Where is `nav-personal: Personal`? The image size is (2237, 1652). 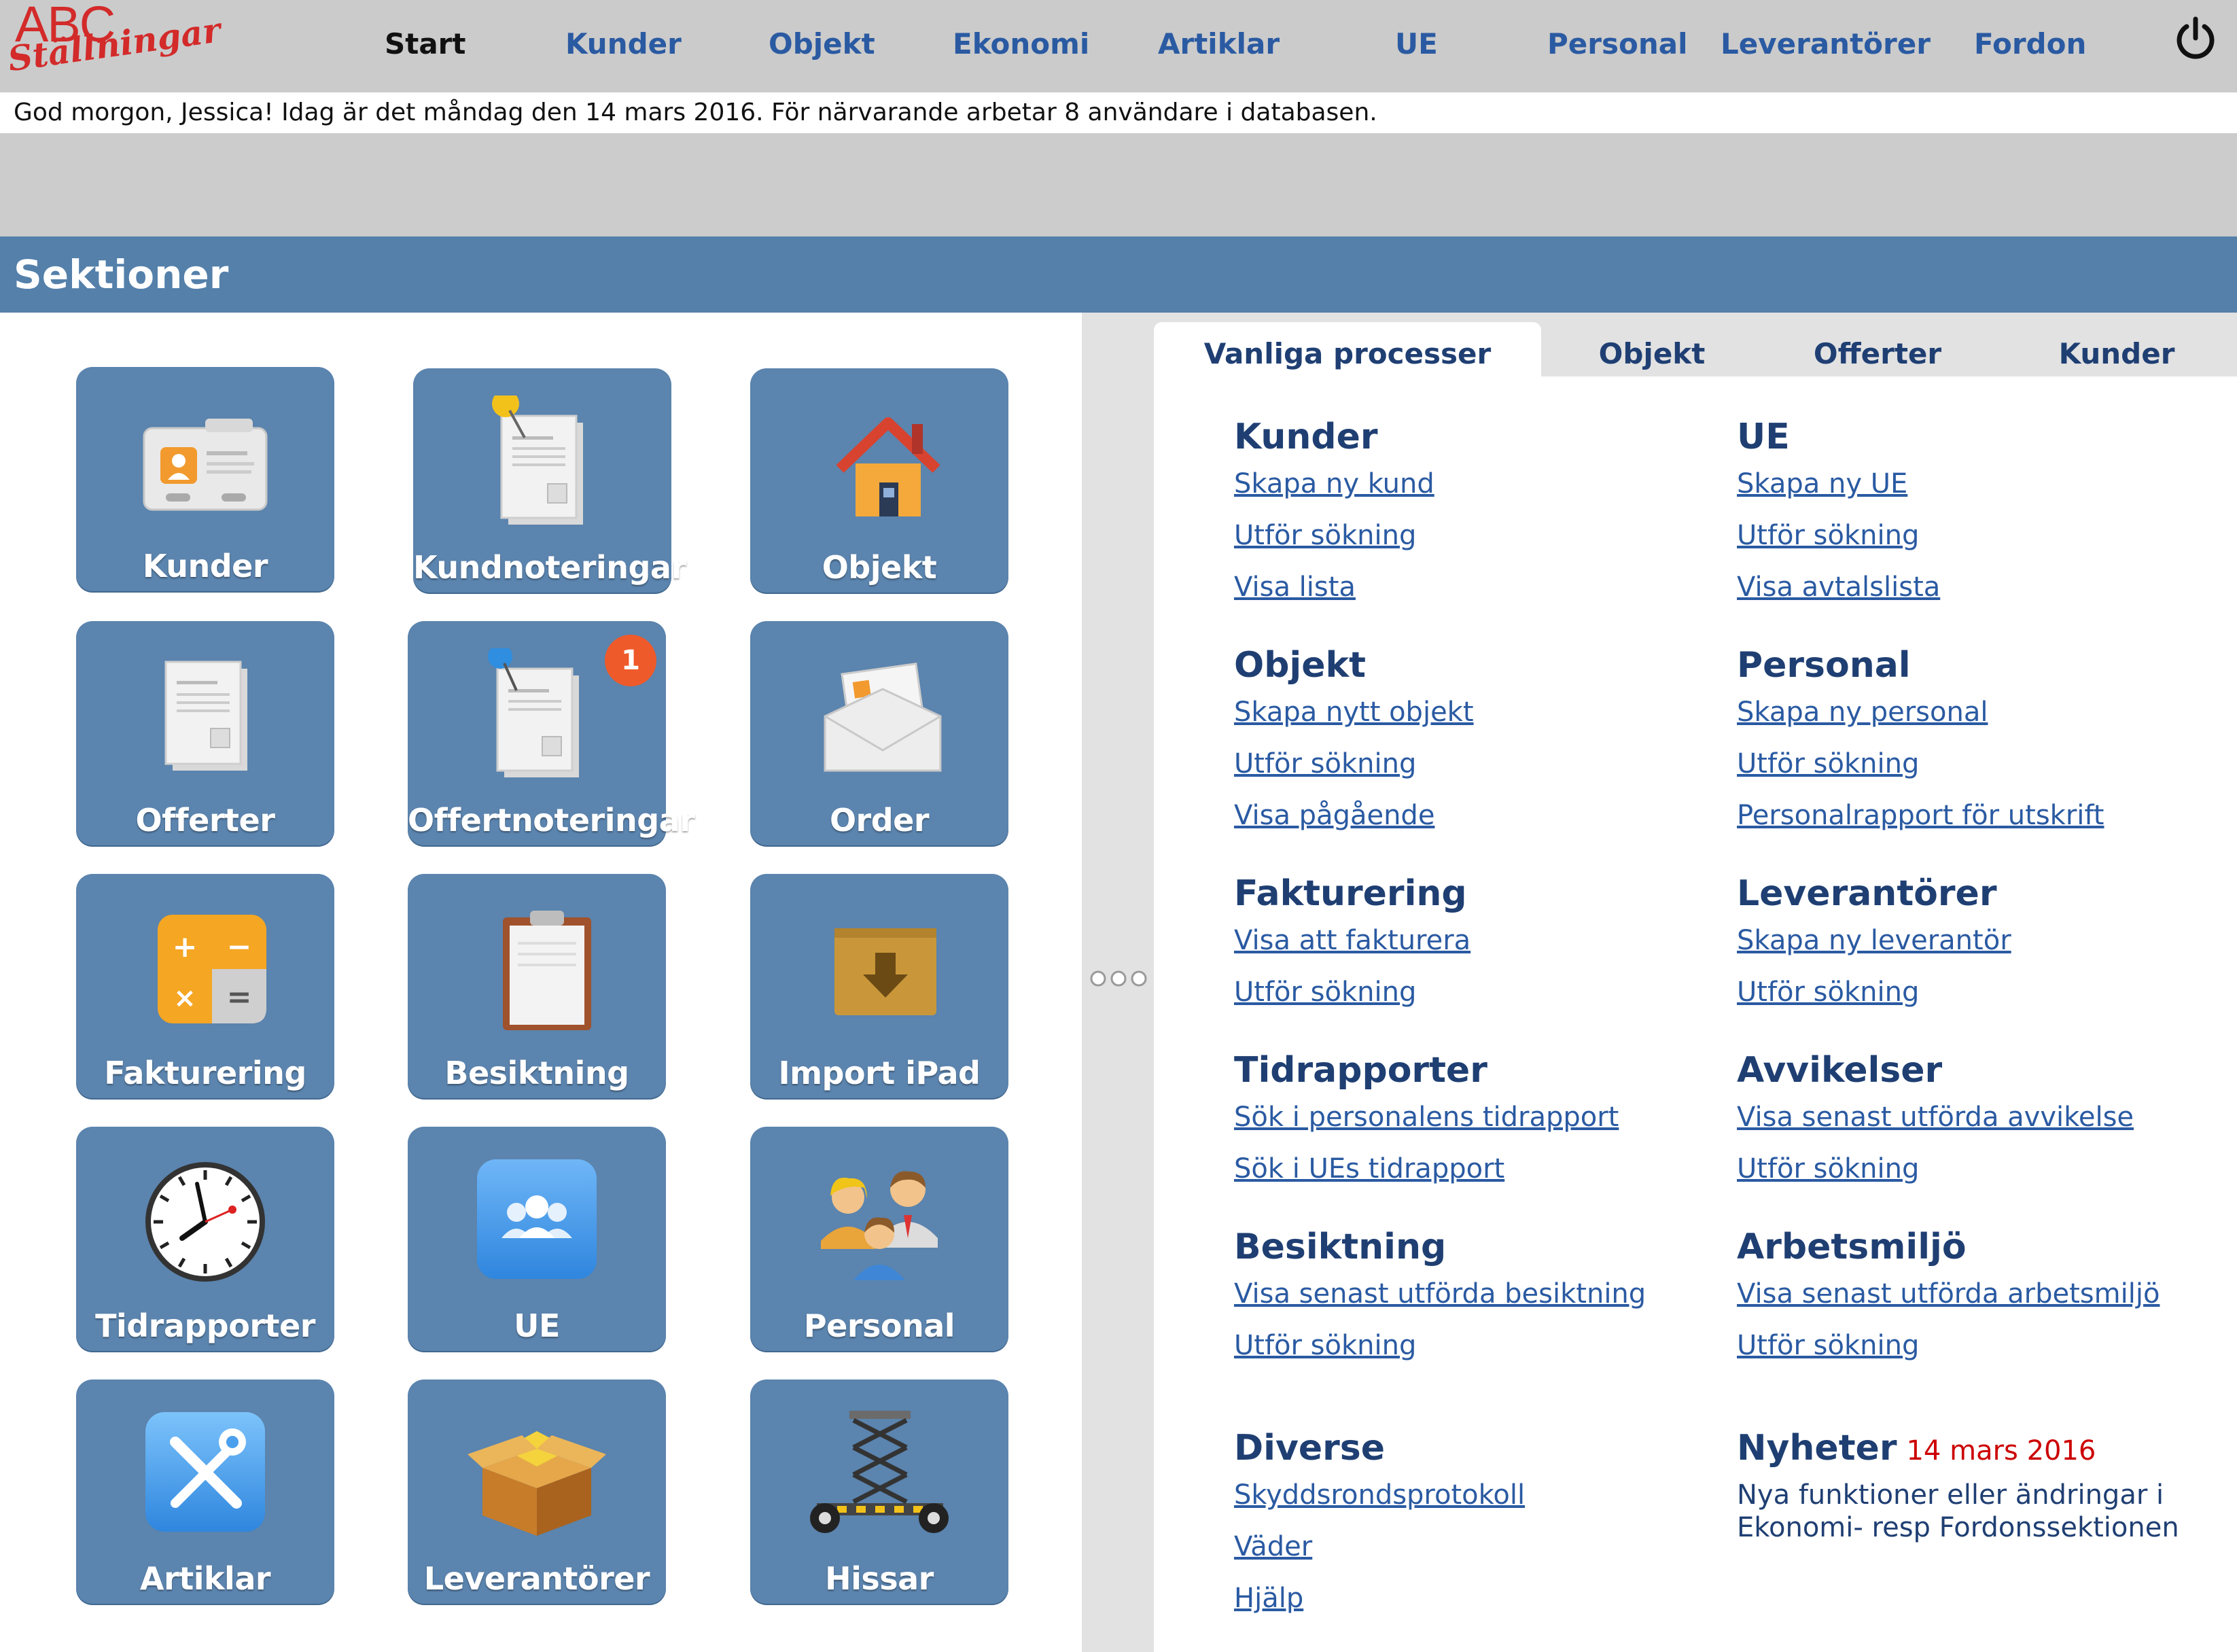
nav-personal: Personal is located at coordinates (1617, 43).